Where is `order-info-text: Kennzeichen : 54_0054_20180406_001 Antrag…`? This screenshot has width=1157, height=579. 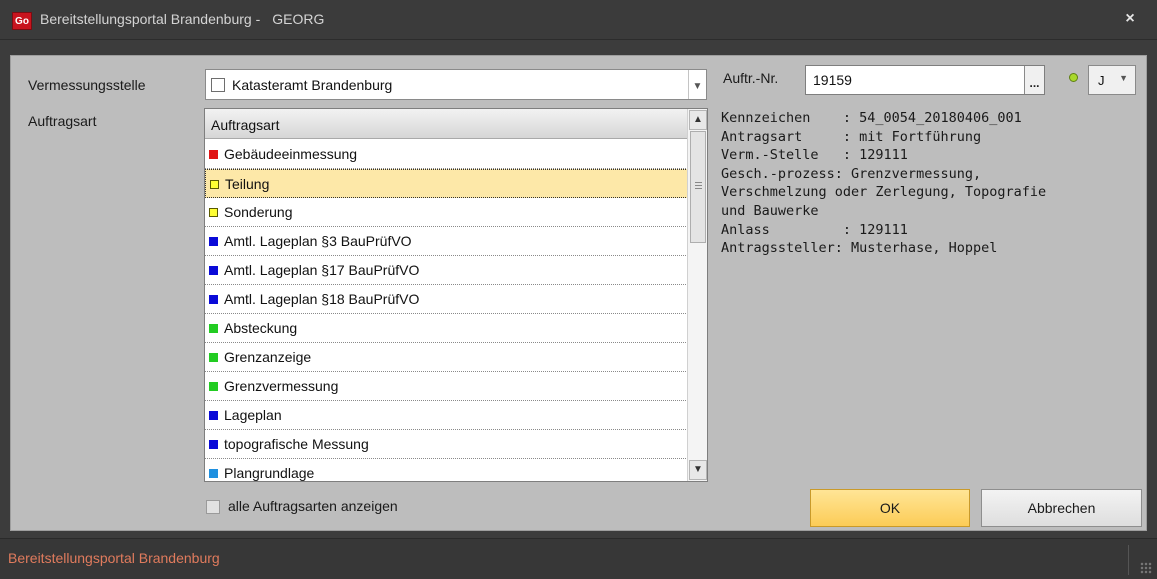
order-info-text: Kennzeichen : 54_0054_20180406_001 Antrag… is located at coordinates (883, 183).